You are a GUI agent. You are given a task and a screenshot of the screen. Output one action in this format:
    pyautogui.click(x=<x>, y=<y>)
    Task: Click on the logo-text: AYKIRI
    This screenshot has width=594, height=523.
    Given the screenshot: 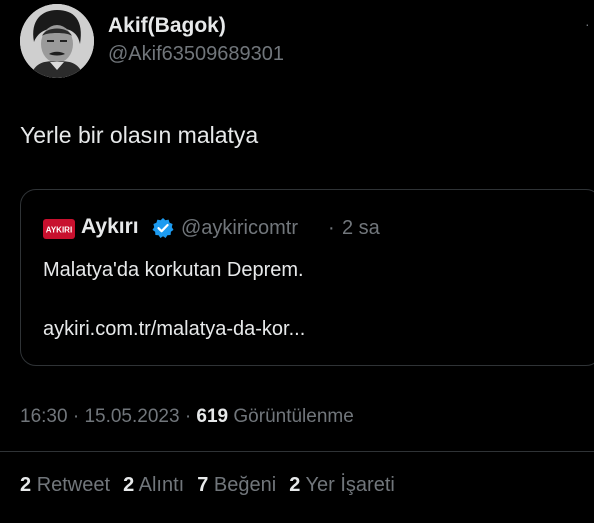 What is the action you would take?
    pyautogui.click(x=59, y=230)
    